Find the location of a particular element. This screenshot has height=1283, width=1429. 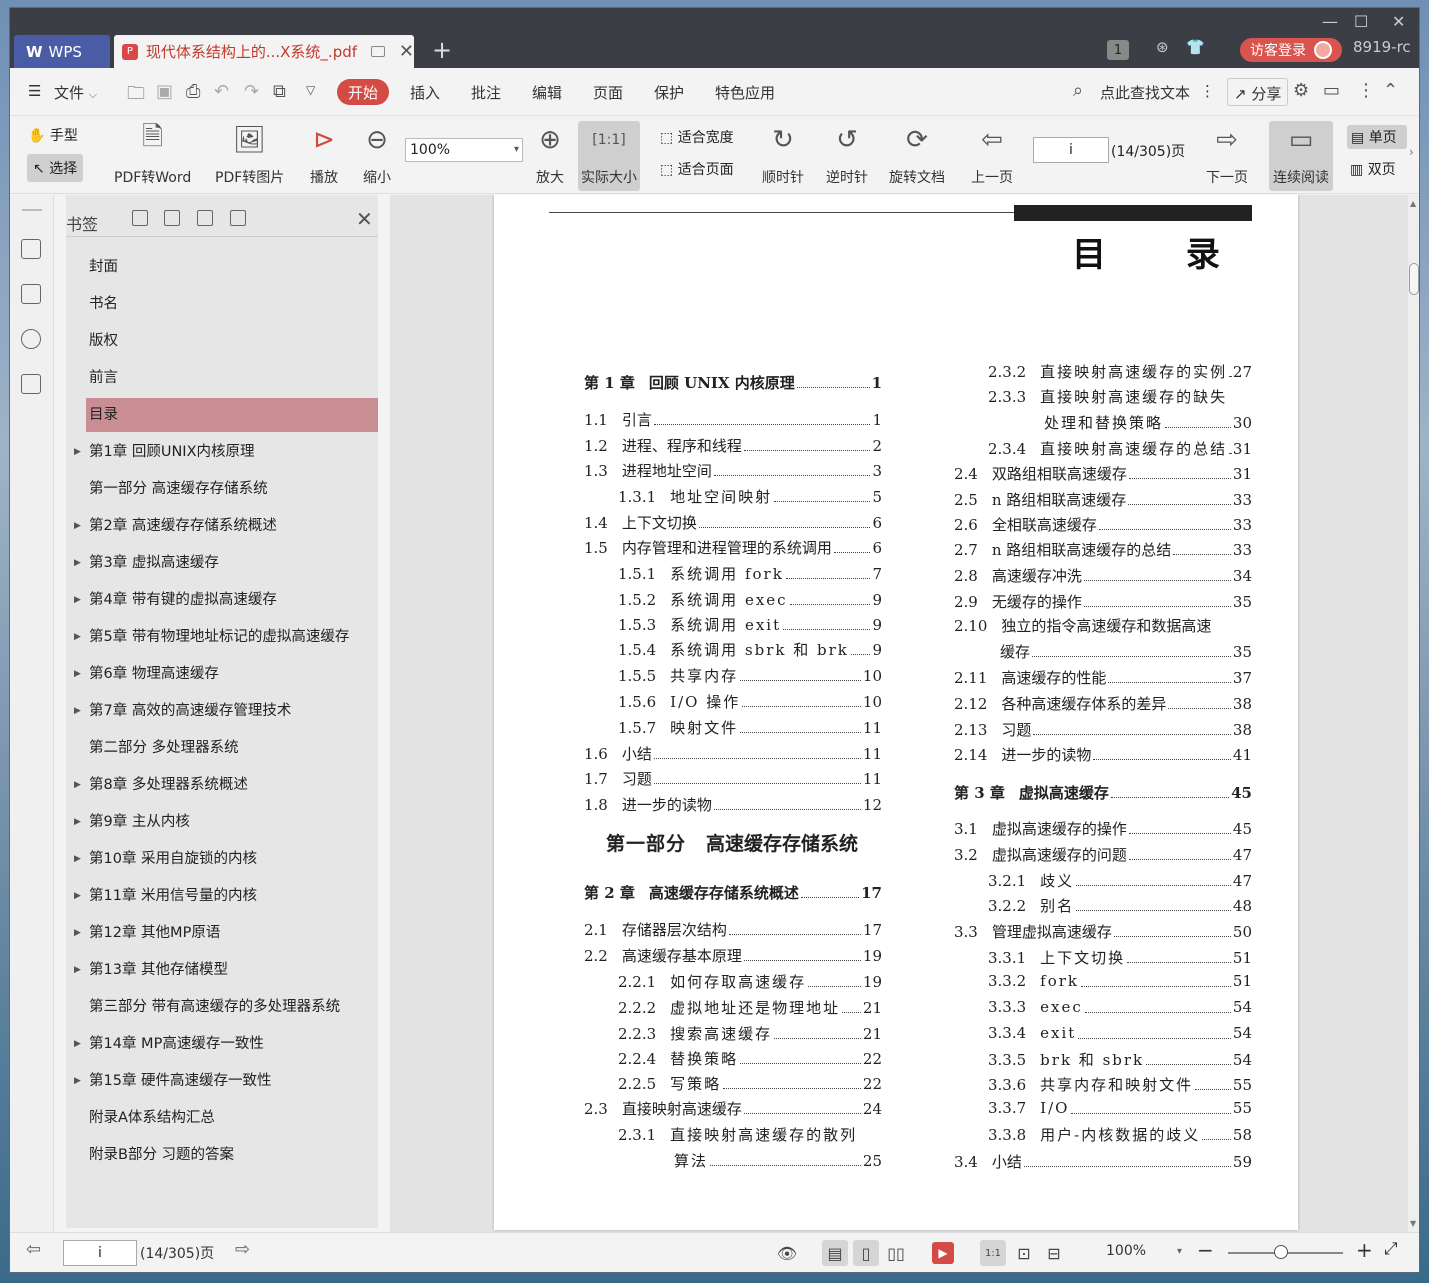

comment-icon: ▭ is located at coordinates (1331, 90).